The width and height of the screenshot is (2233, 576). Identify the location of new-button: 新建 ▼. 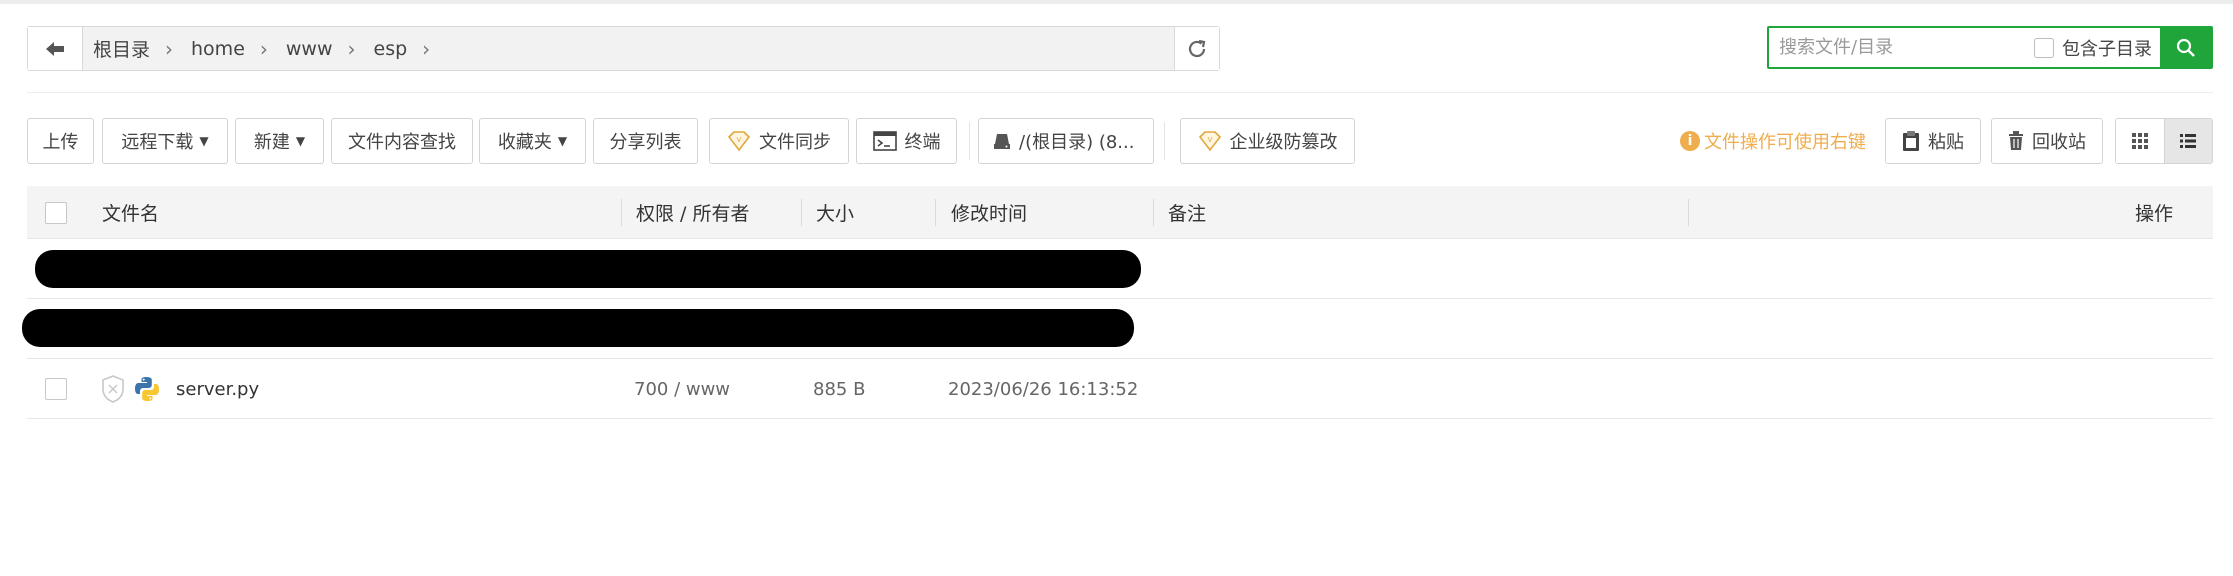
(279, 141).